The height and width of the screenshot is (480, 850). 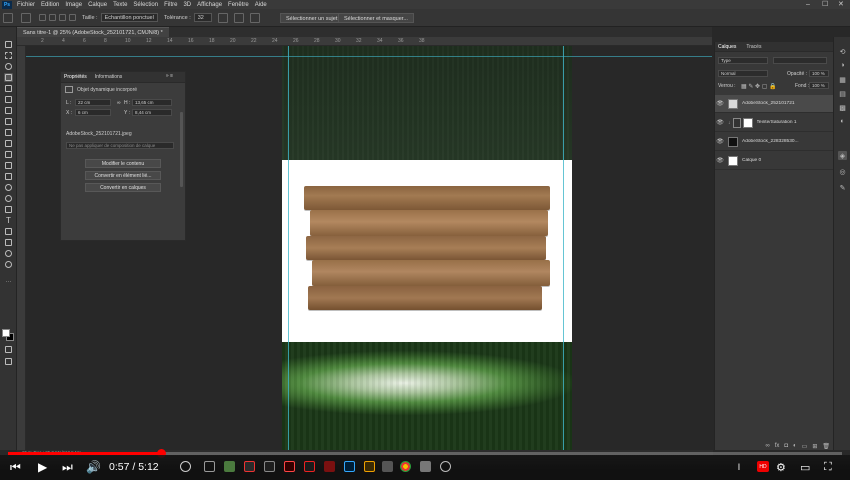 What do you see at coordinates (8, 176) in the screenshot?
I see `gradient-tool-icon` at bounding box center [8, 176].